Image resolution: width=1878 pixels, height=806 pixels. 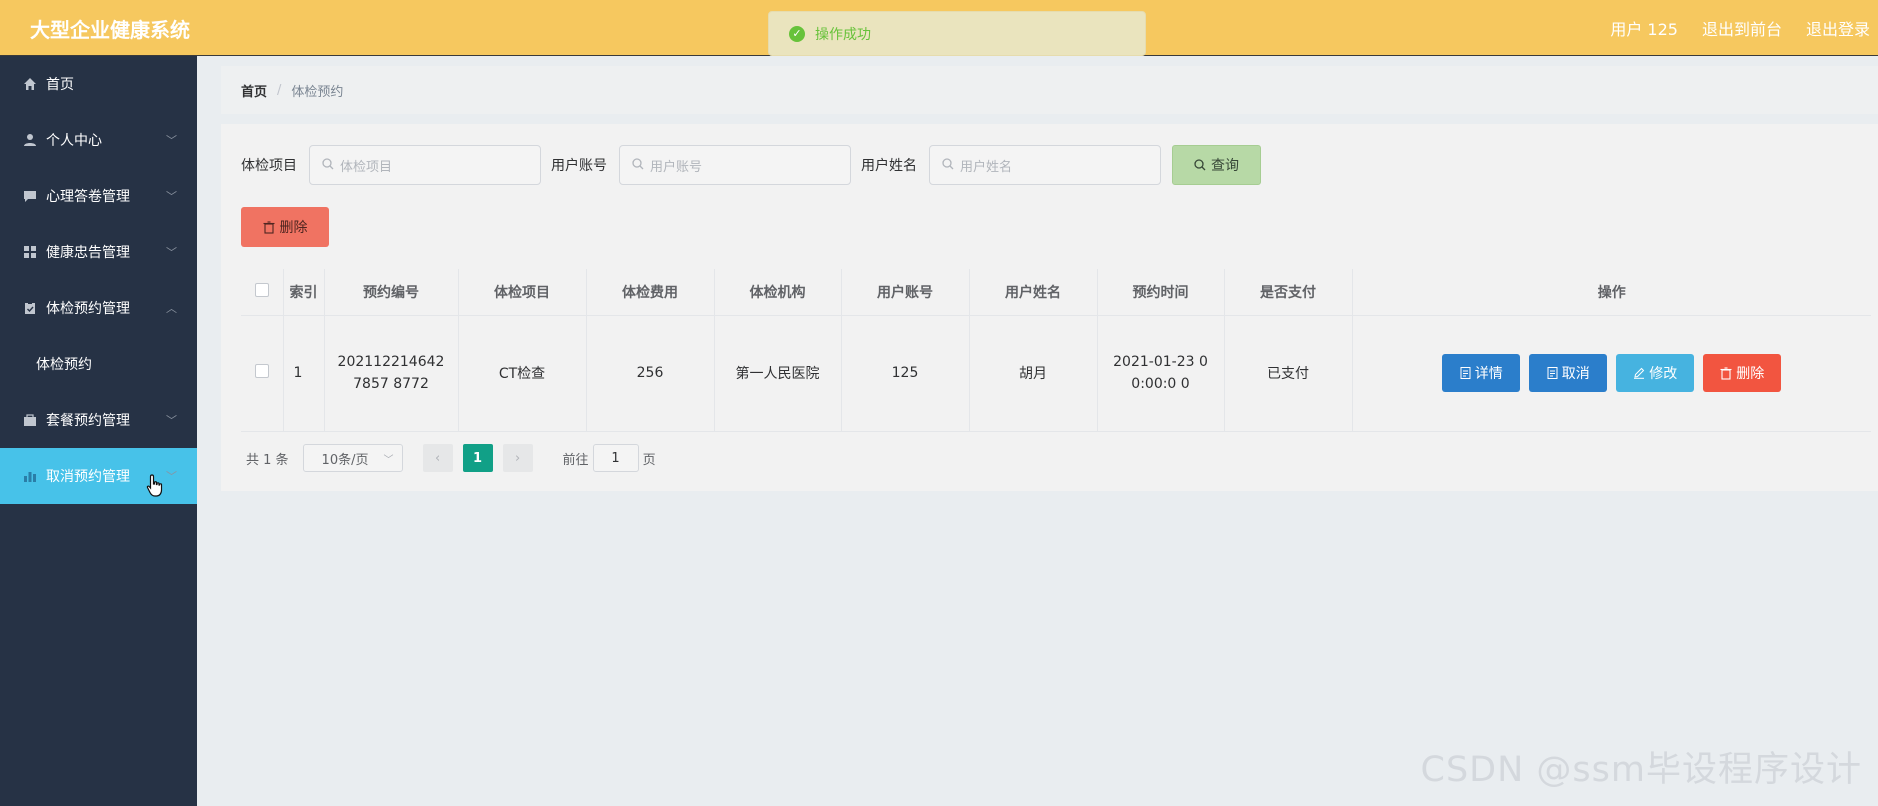 I want to click on sidebar-subitem-checkup-booking: 体检预约, so click(x=98, y=364).